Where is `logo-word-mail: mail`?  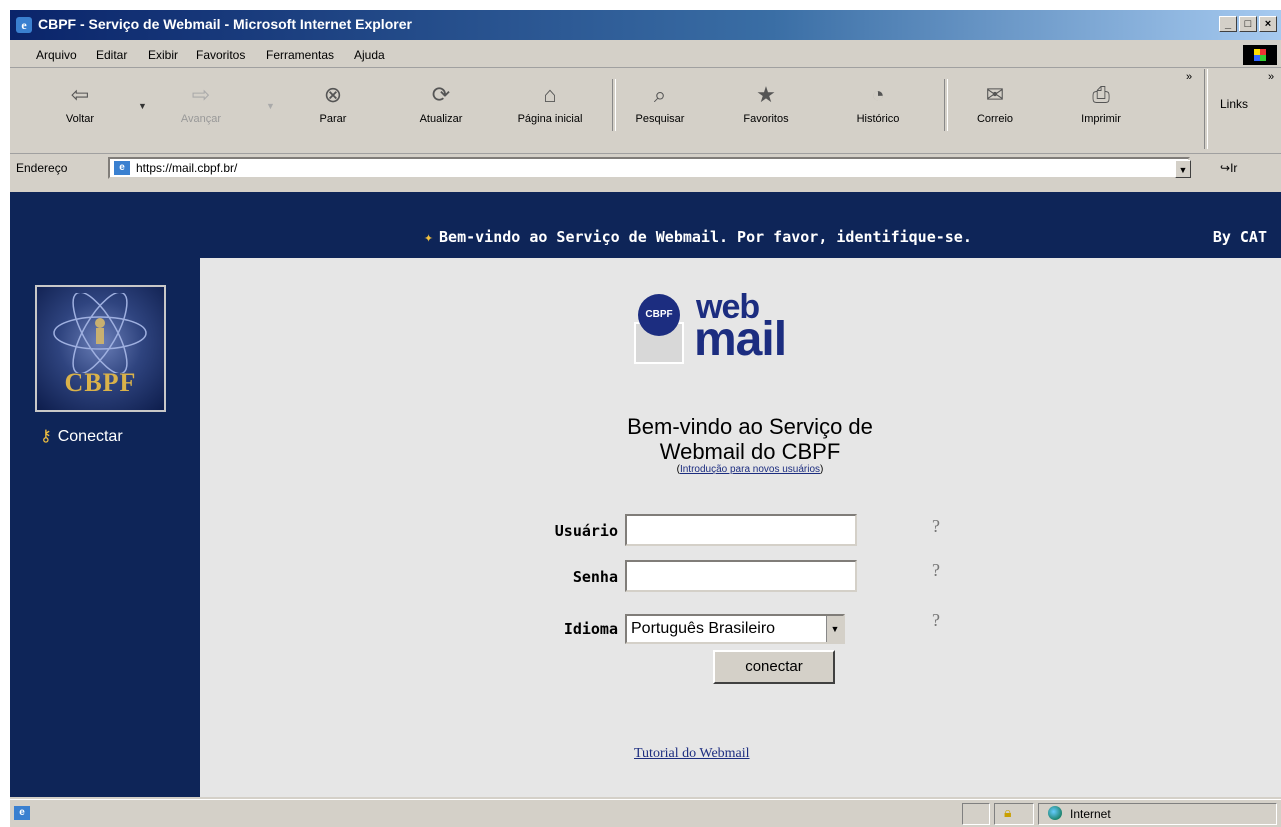 logo-word-mail: mail is located at coordinates (740, 339).